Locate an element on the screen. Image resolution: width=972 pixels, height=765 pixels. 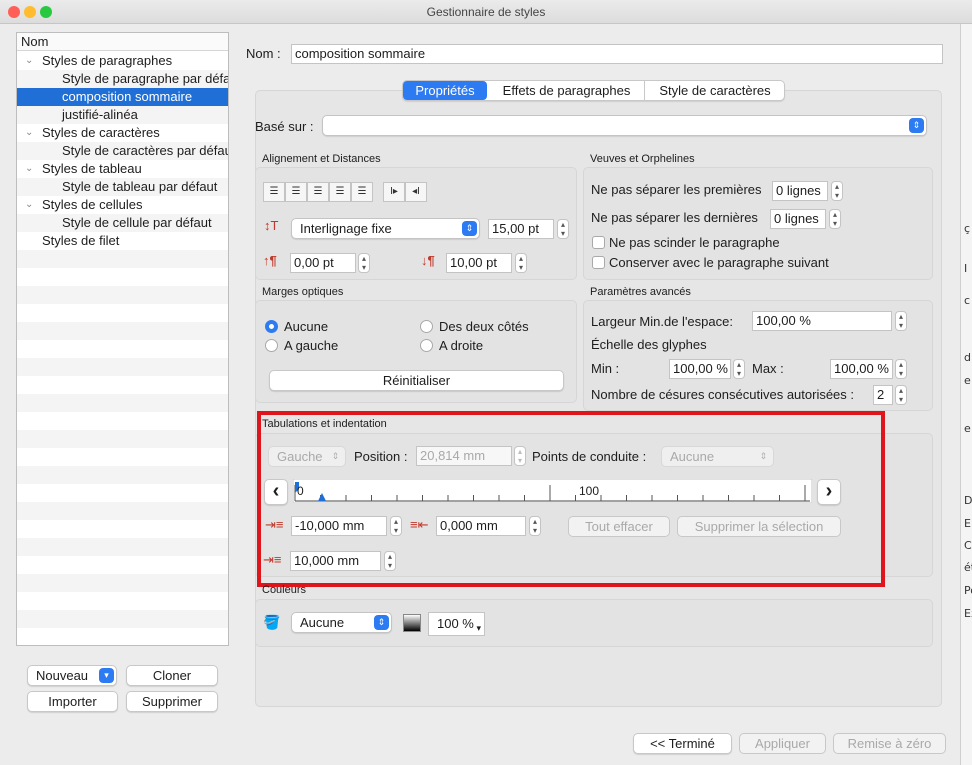
tree-group-row: ⌄ Styles de tableau is located at coordinates (122, 169).